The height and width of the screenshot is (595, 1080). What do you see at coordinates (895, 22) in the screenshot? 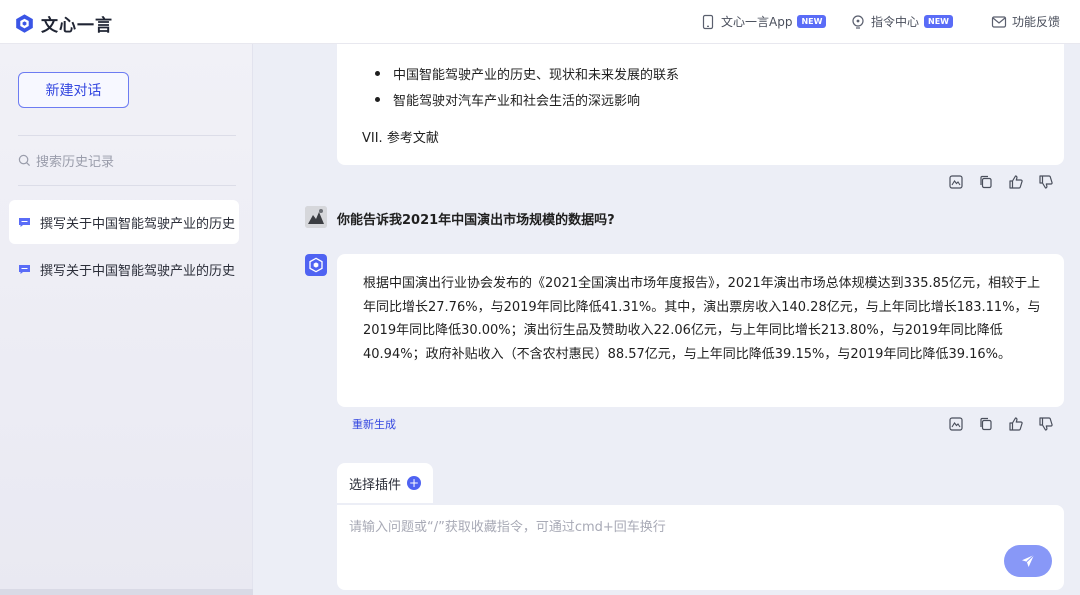
I see `commands-label: 指令中心` at bounding box center [895, 22].